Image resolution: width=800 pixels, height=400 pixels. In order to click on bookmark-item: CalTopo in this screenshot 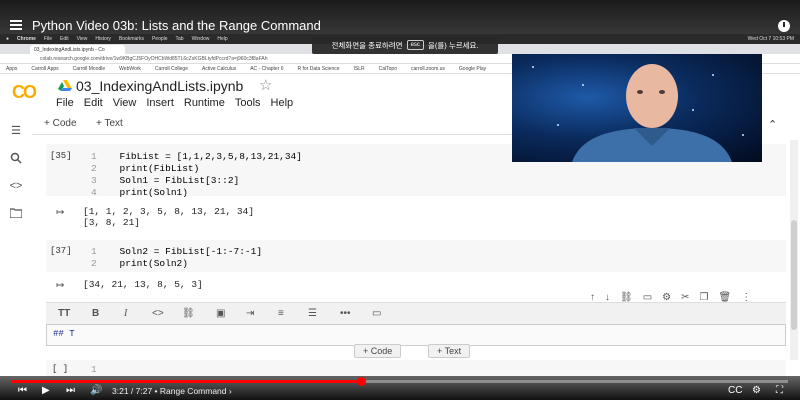, I will do `click(388, 69)`.